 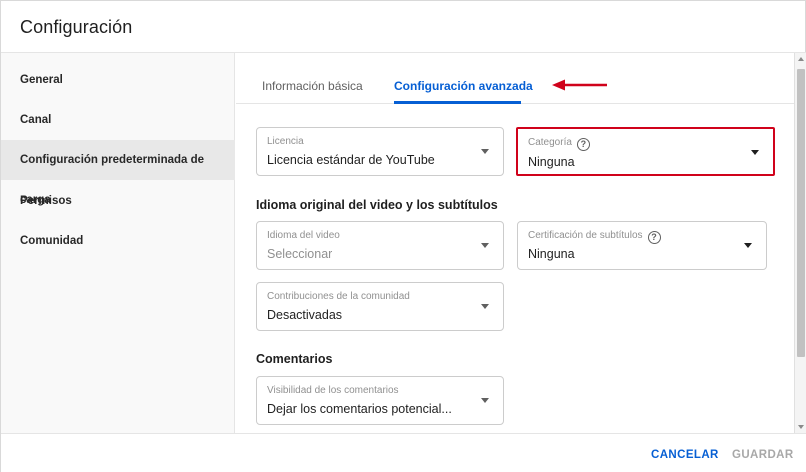 I want to click on sidebar-item-community: Comunidad, so click(x=118, y=241).